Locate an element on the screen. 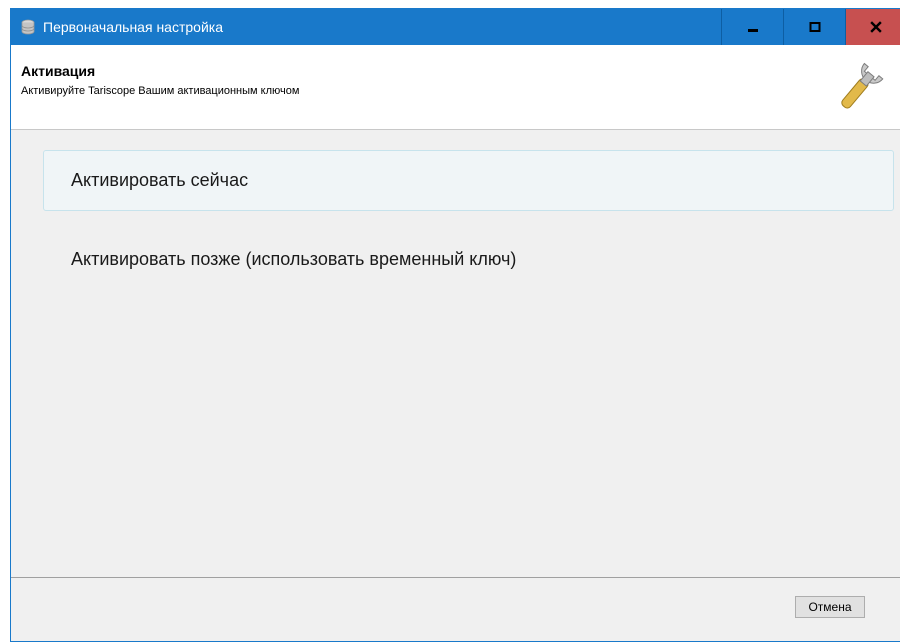 Image resolution: width=900 pixels, height=643 pixels. maximize-button is located at coordinates (814, 27).